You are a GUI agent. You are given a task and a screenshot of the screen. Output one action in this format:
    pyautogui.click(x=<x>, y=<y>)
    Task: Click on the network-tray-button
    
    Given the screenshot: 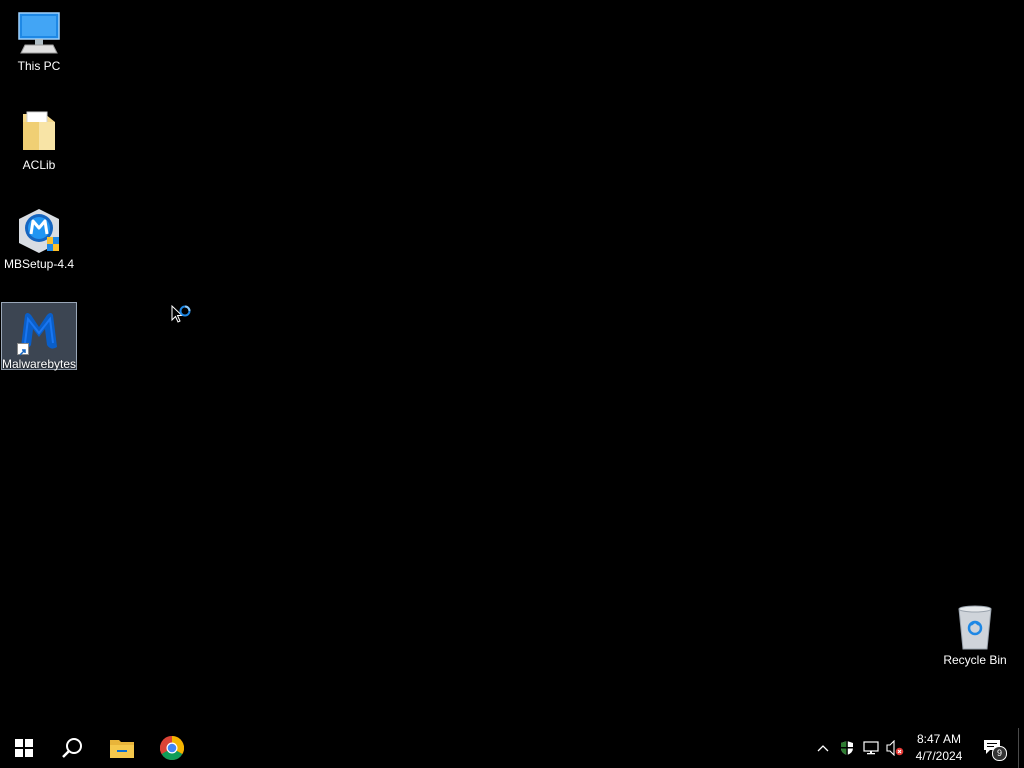 What is the action you would take?
    pyautogui.click(x=871, y=748)
    